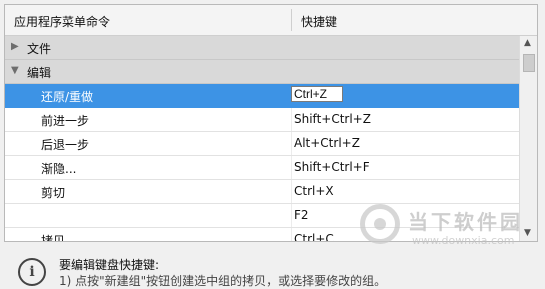 The width and height of the screenshot is (545, 289). Describe the element at coordinates (332, 167) in the screenshot. I see `shortcut-value: Shift+Ctrl+F` at that location.